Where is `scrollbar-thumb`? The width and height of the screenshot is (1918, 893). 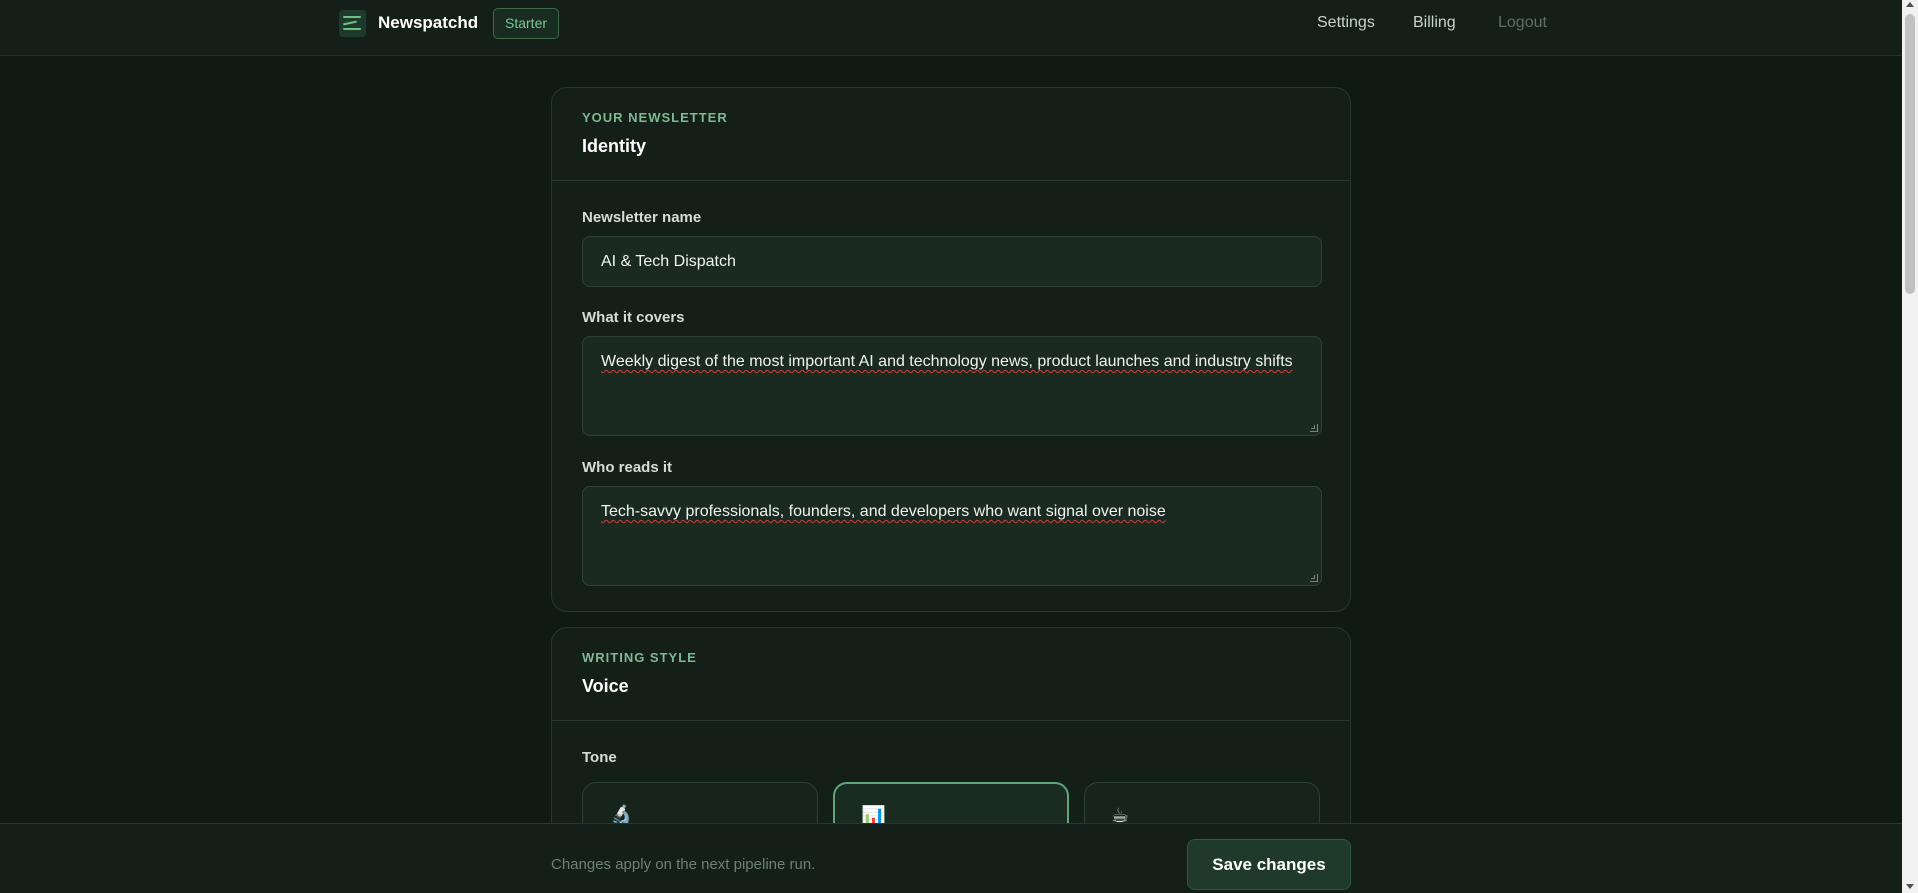
scrollbar-thumb is located at coordinates (1910, 154).